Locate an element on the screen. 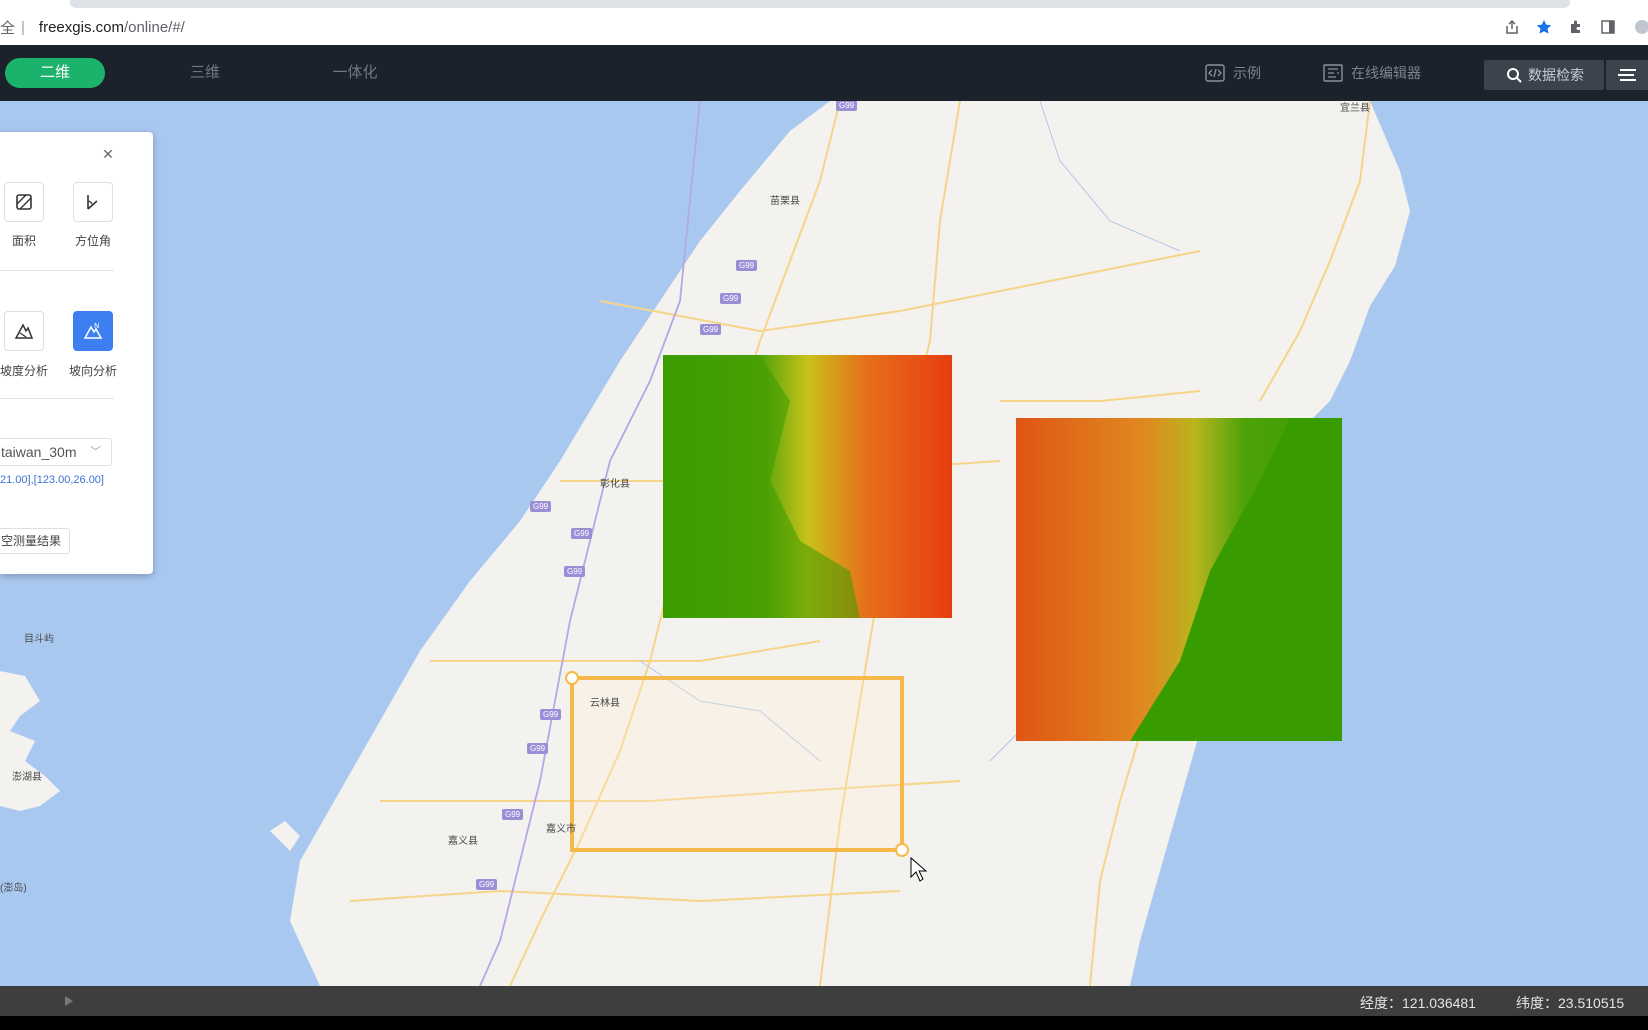 This screenshot has width=1648, height=1030. examples-link: 示例 is located at coordinates (1233, 73).